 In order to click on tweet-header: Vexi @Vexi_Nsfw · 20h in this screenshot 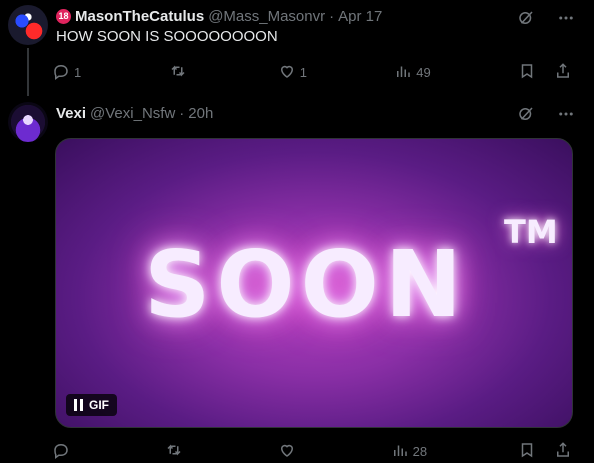, I will do `click(134, 113)`.